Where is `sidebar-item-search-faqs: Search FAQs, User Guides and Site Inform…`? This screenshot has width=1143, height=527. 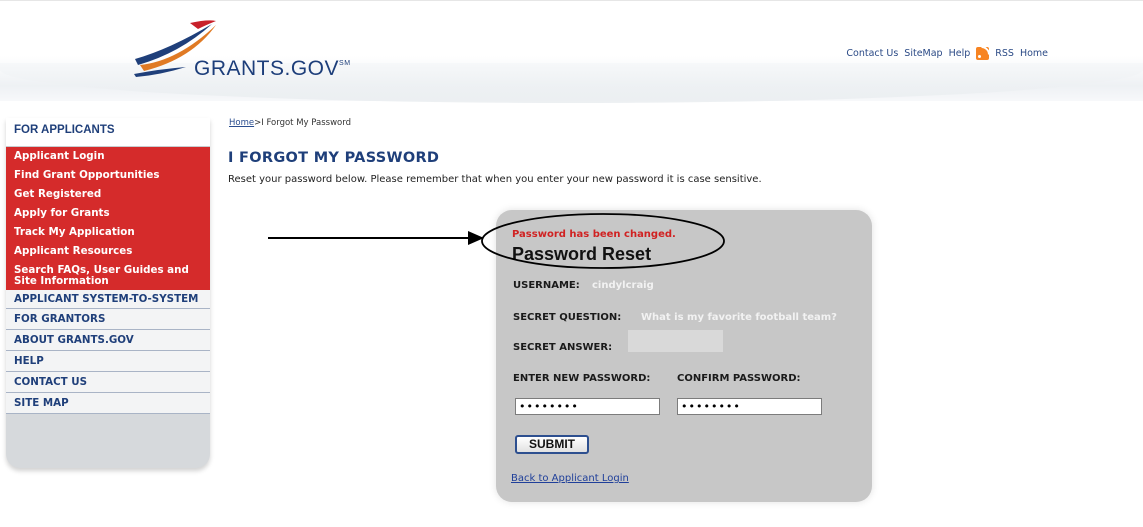
sidebar-item-search-faqs: Search FAQs, User Guides and Site Inform… is located at coordinates (108, 275).